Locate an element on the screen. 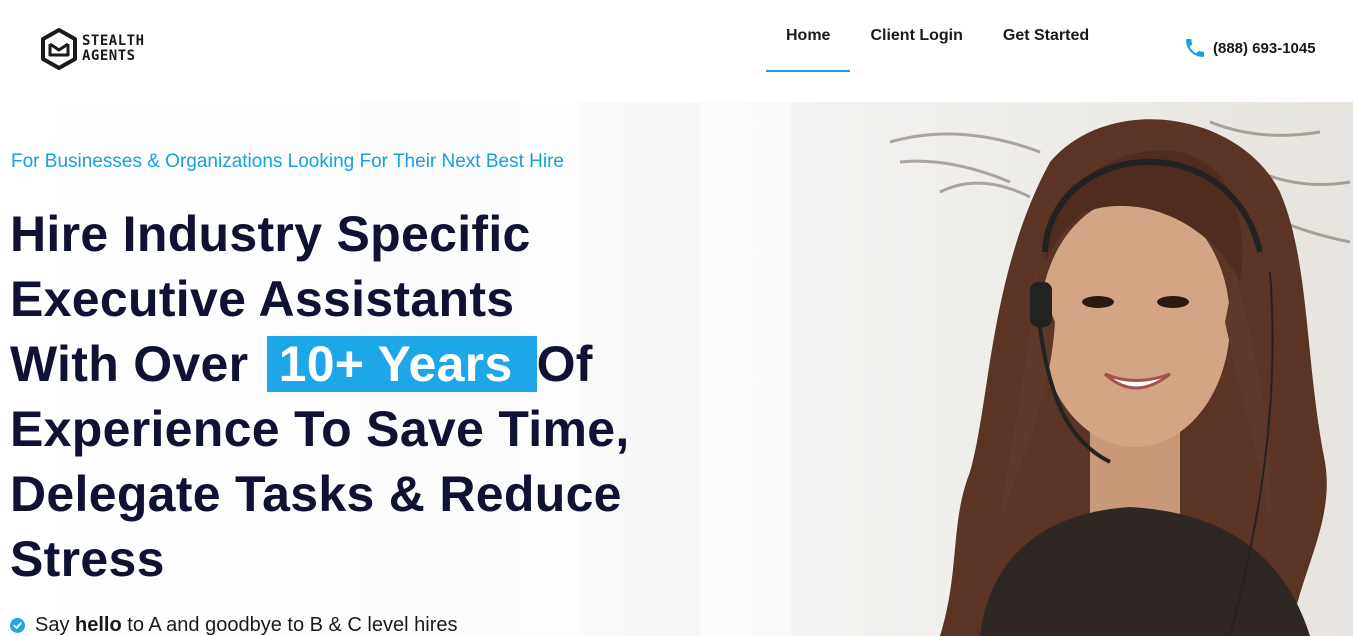 The image size is (1353, 636). logo-wordmark: STEALTH AGENTS is located at coordinates (113, 49).